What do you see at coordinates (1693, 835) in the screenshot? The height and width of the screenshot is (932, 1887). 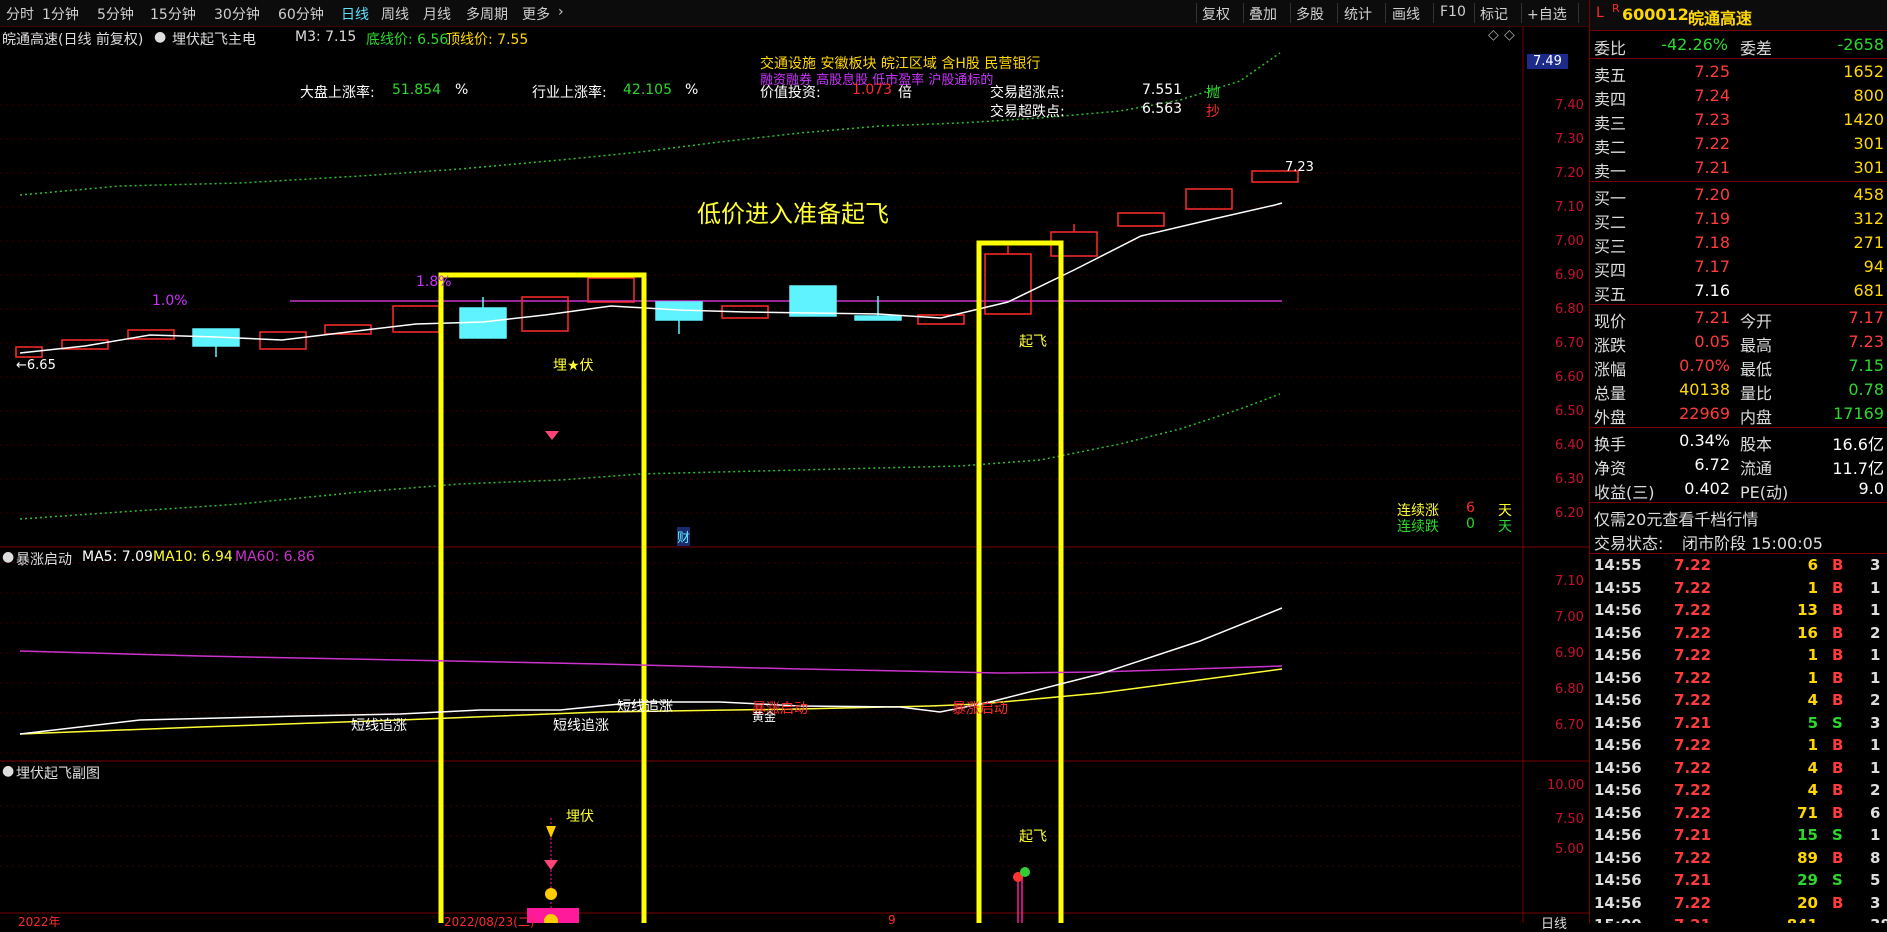 I see `tick-price: 7.21` at bounding box center [1693, 835].